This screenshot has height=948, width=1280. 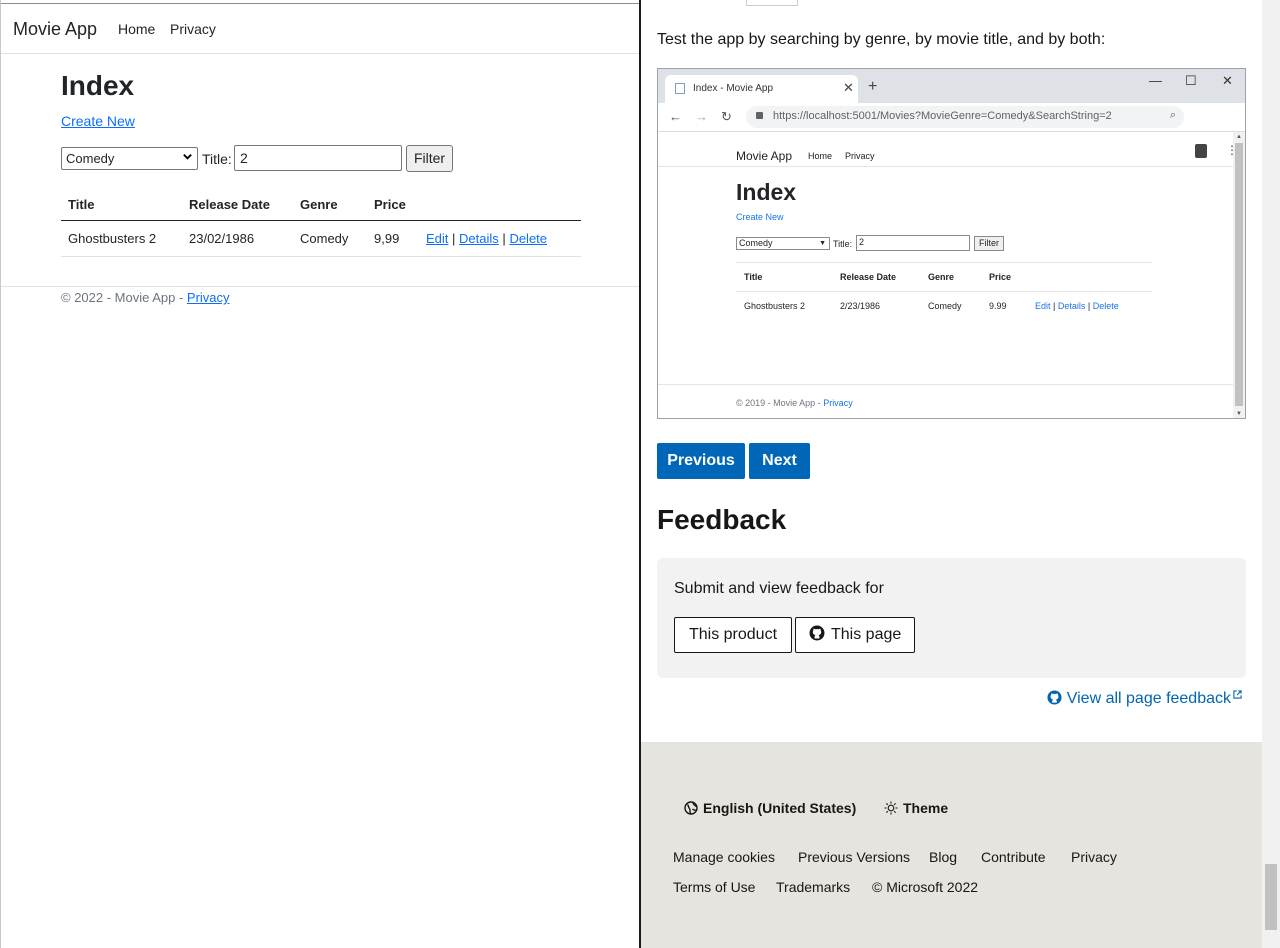 What do you see at coordinates (1013, 857) in the screenshot?
I see `contribute-link: Contribute` at bounding box center [1013, 857].